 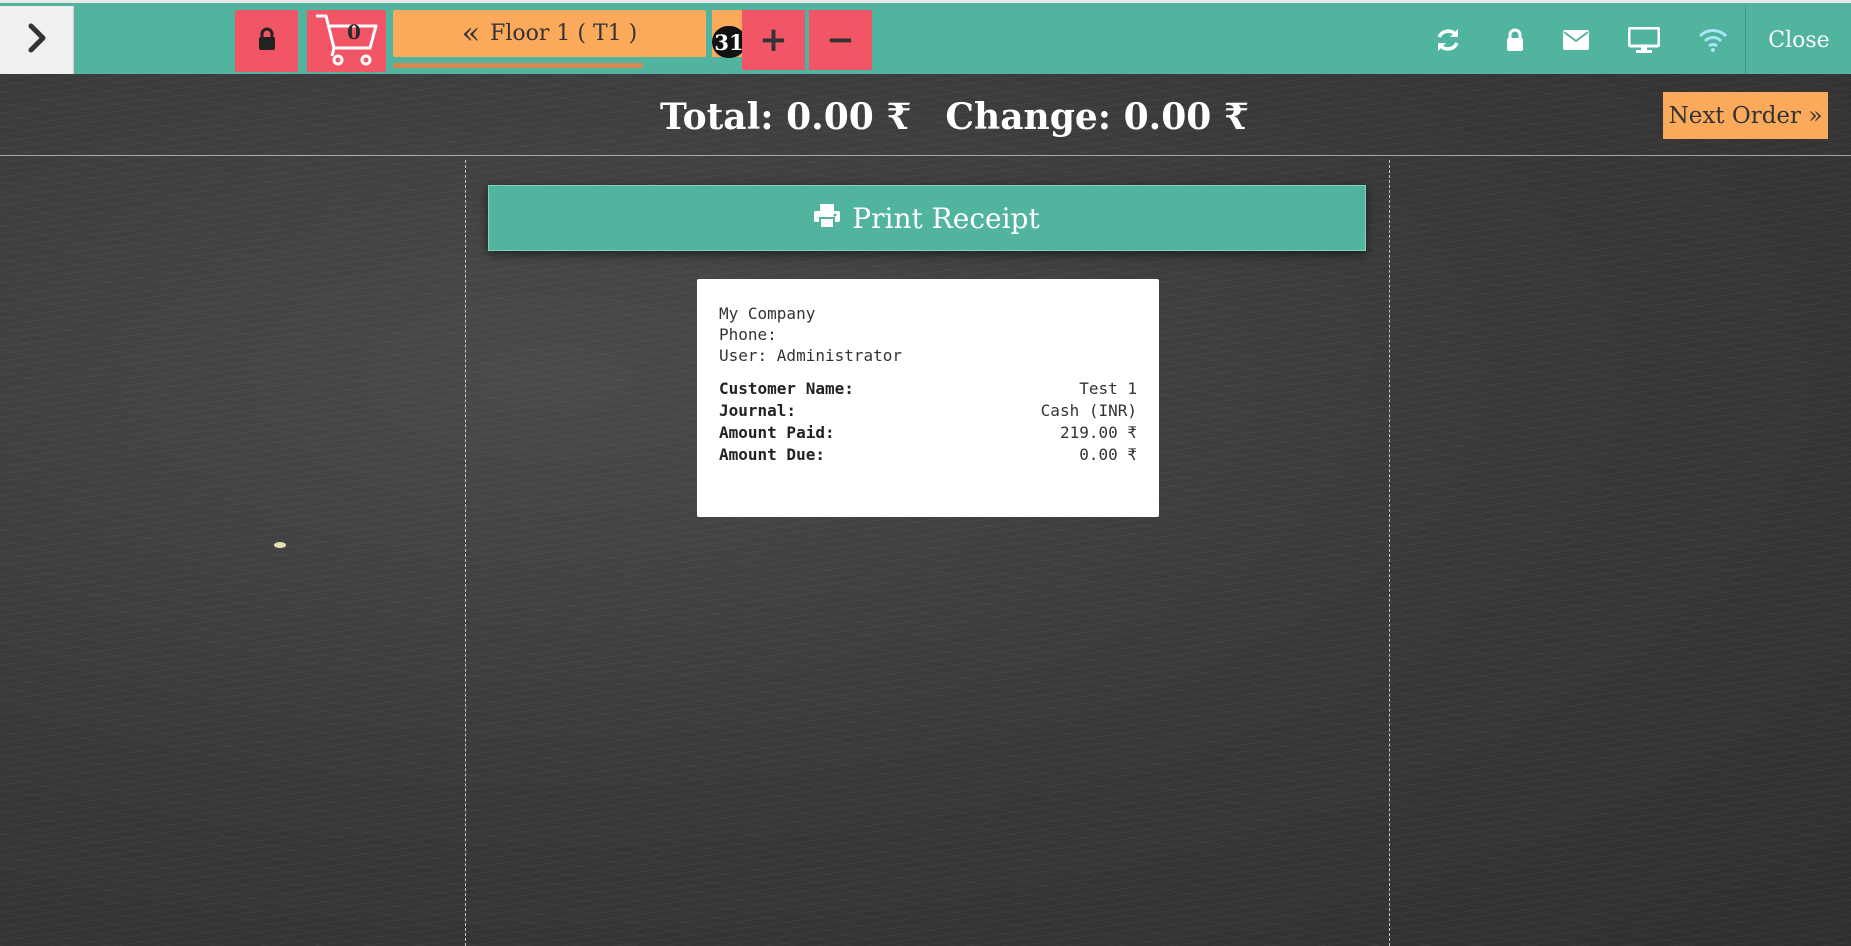 What do you see at coordinates (748, 334) in the screenshot?
I see `company-phone: Phone:` at bounding box center [748, 334].